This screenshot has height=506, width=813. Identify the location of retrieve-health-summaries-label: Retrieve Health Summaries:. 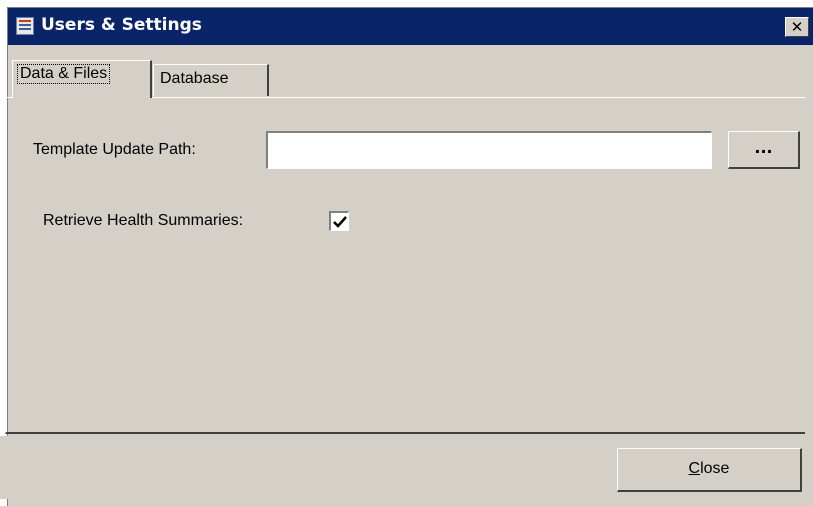
(143, 220).